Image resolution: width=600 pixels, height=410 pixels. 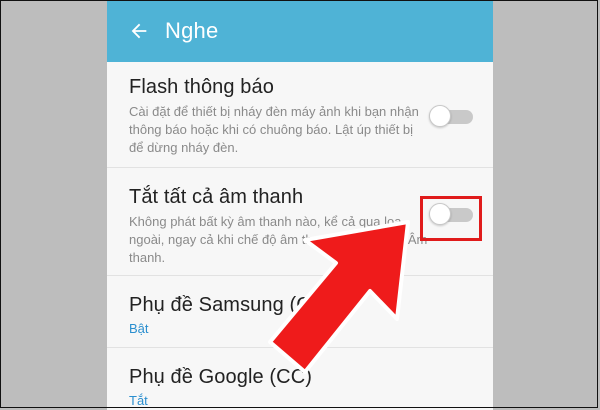 I want to click on app-bar: Nghe, so click(x=300, y=31).